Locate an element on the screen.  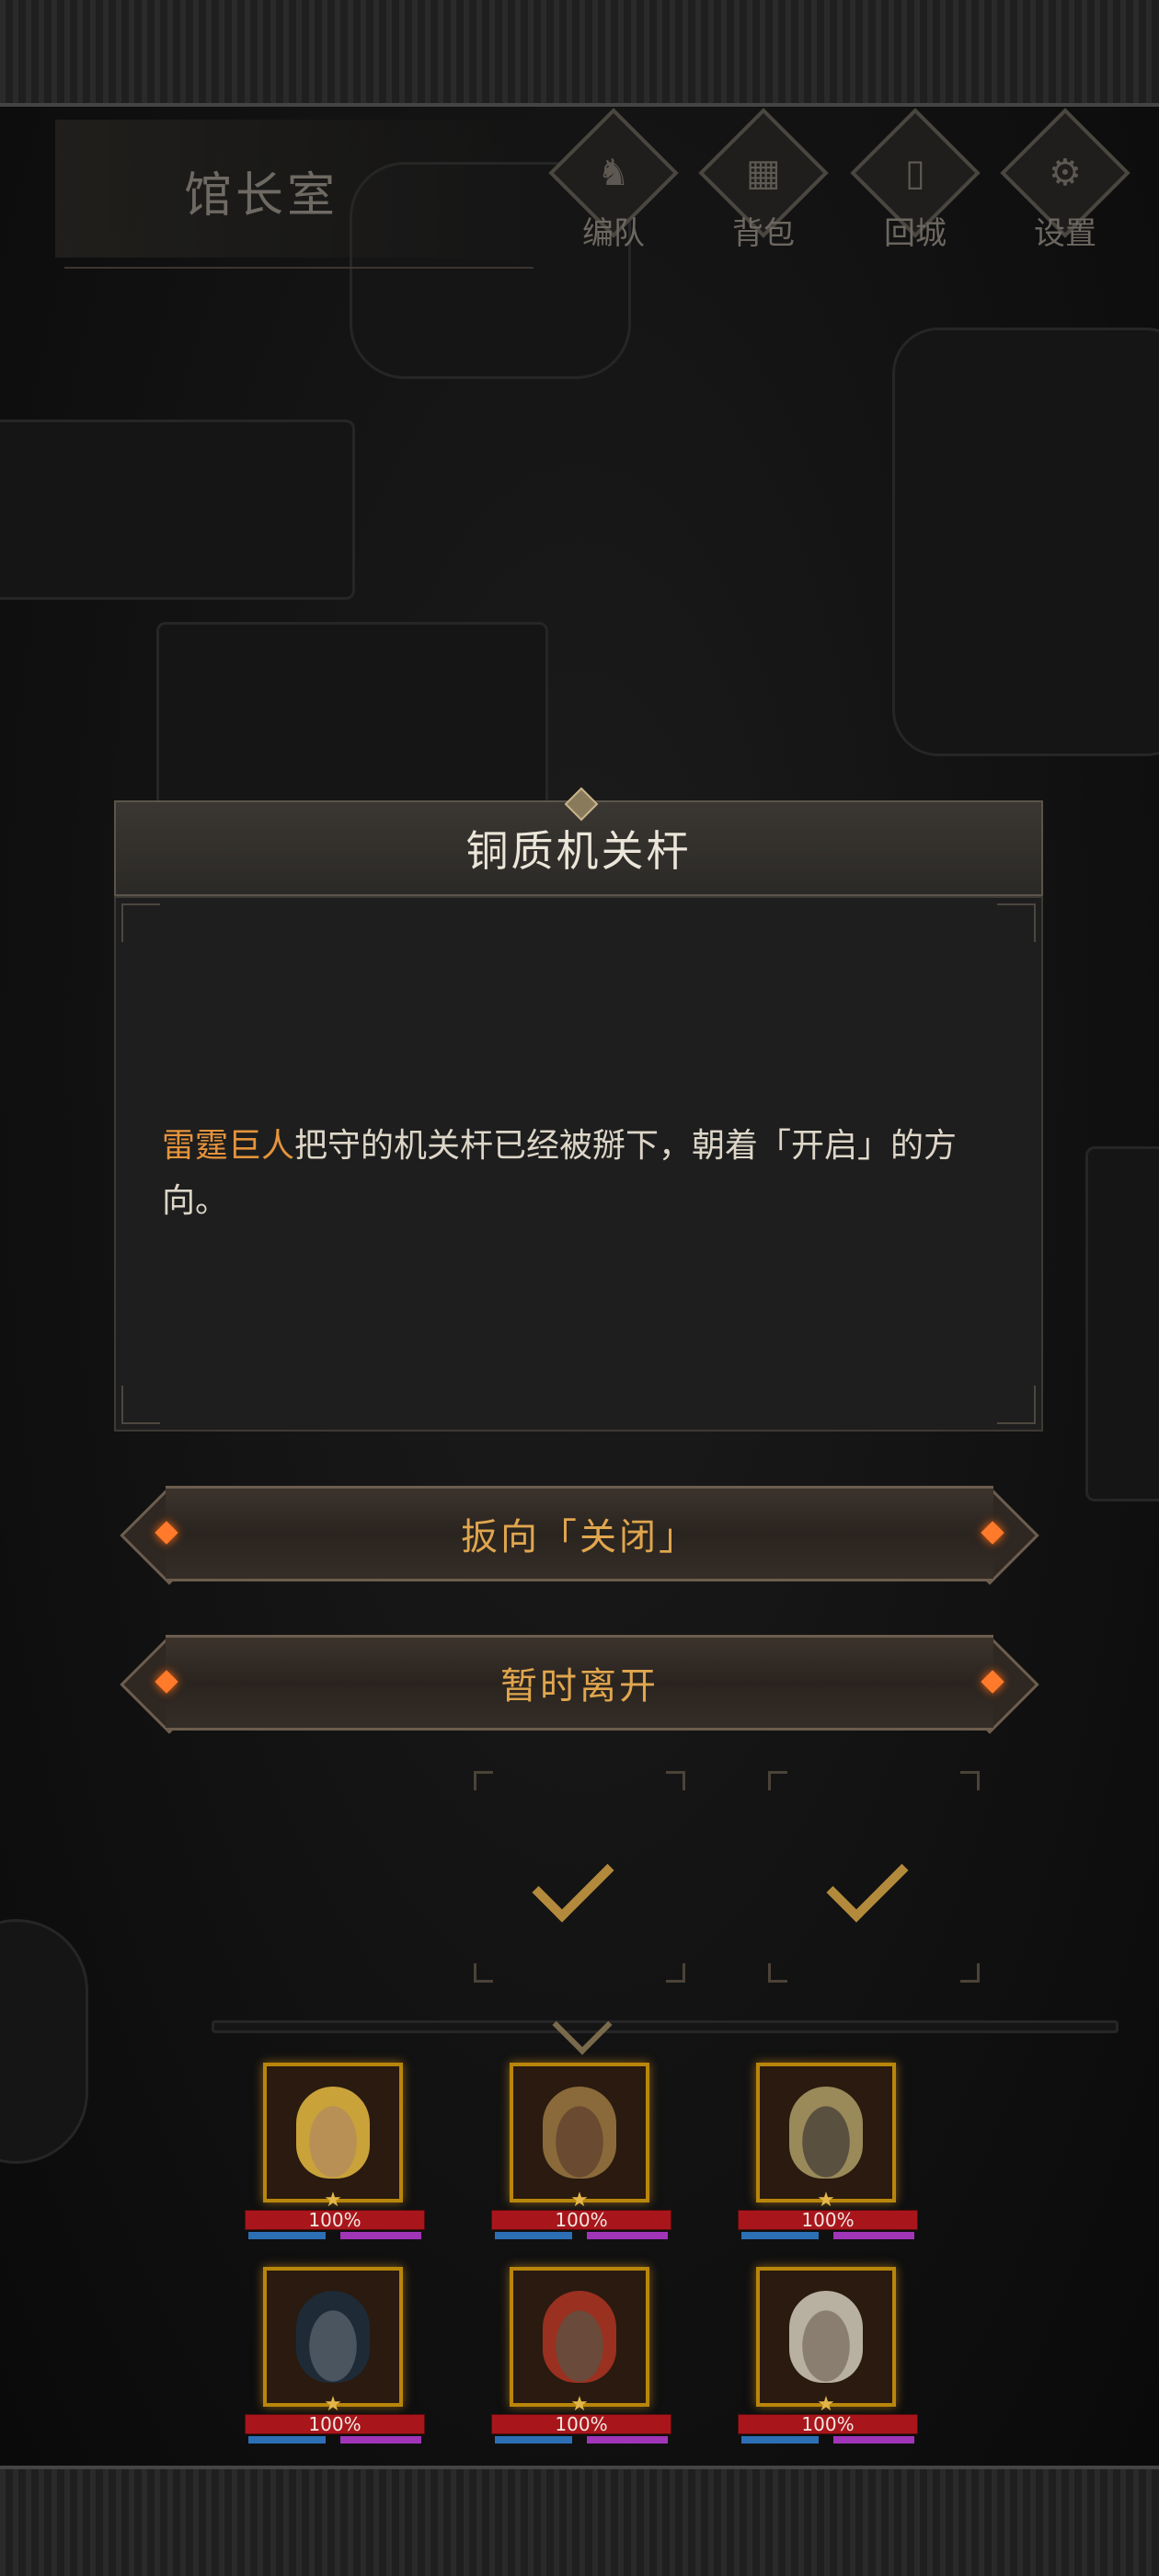
door-icon: ▯ is located at coordinates (915, 172).